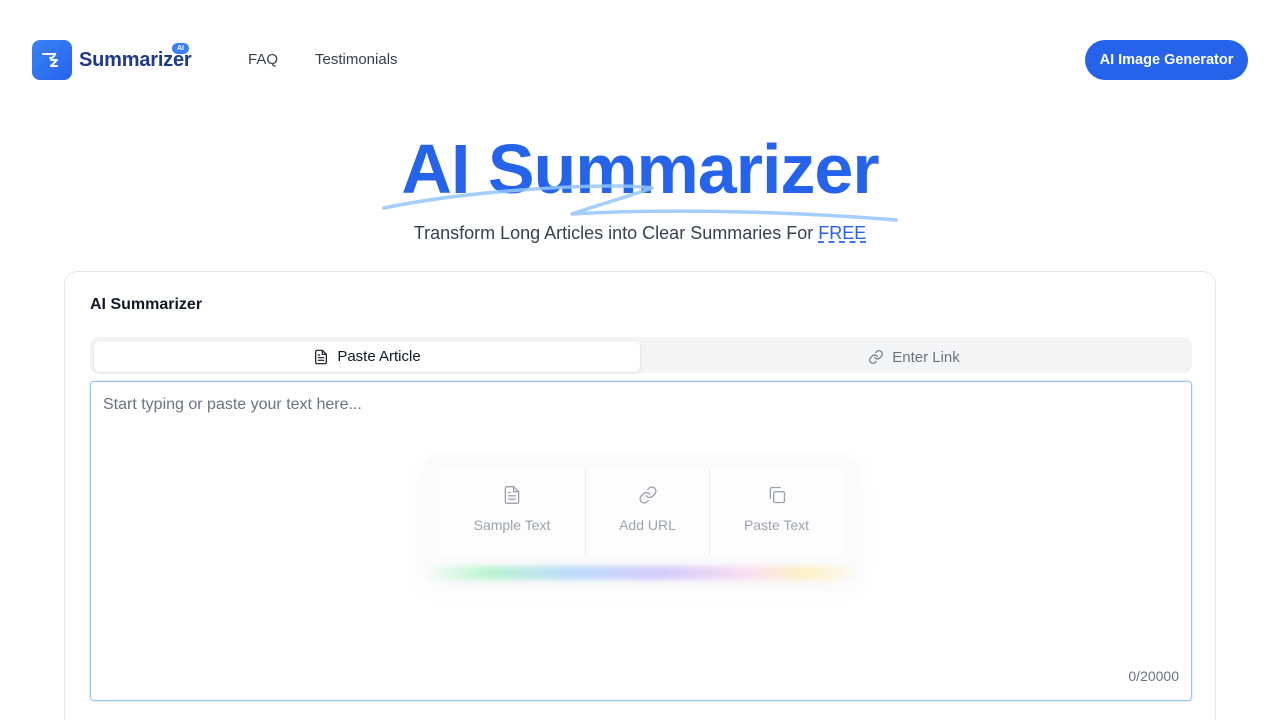 The height and width of the screenshot is (720, 1280). Describe the element at coordinates (512, 525) in the screenshot. I see `quick-action-label: Sample Text` at that location.